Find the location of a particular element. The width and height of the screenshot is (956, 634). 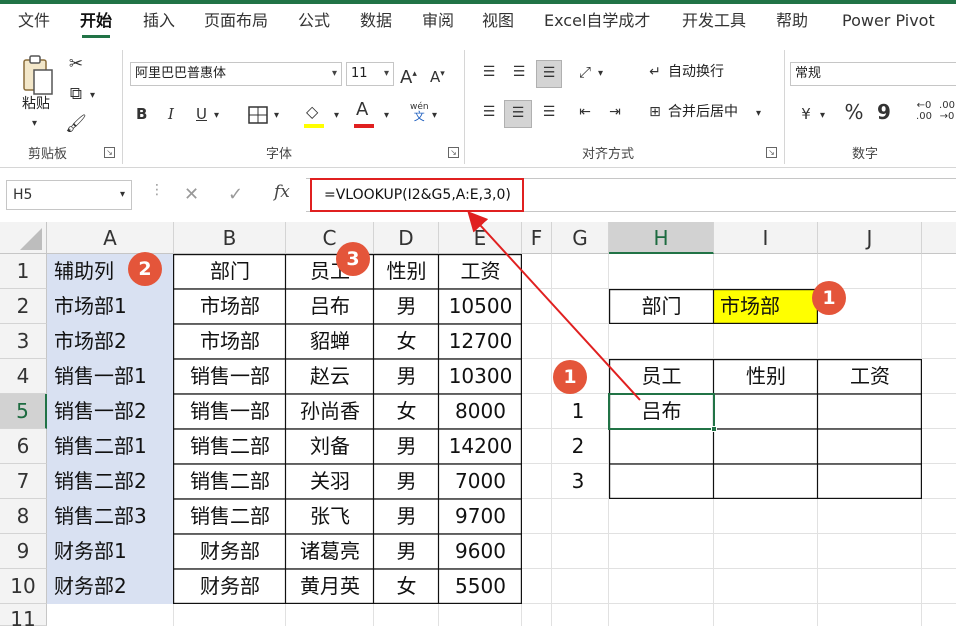

cell-d2: 男 is located at coordinates (406, 306).